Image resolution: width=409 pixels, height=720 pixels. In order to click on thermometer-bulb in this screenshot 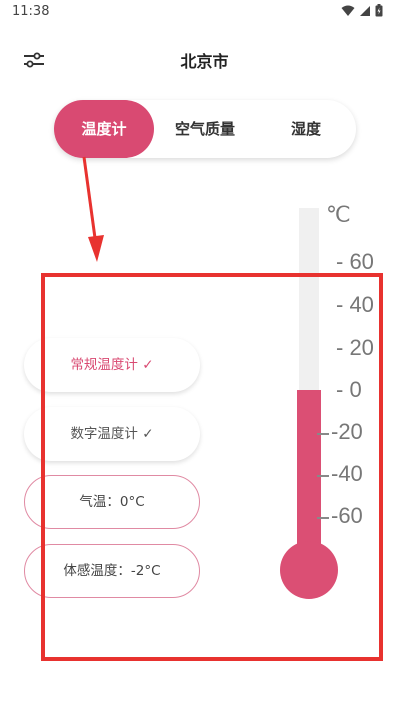, I will do `click(309, 570)`.